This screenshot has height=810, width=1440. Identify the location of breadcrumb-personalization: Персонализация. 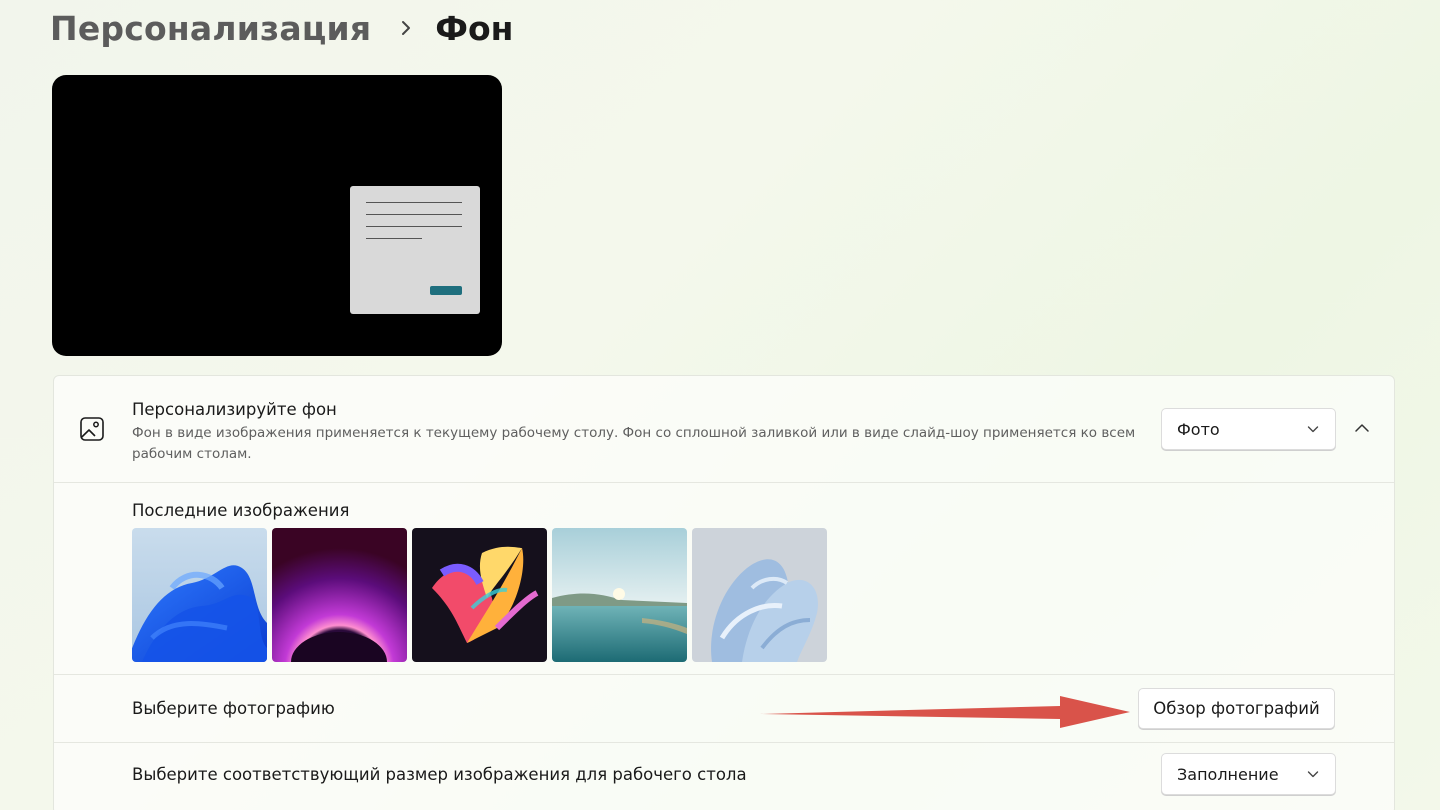
(210, 28).